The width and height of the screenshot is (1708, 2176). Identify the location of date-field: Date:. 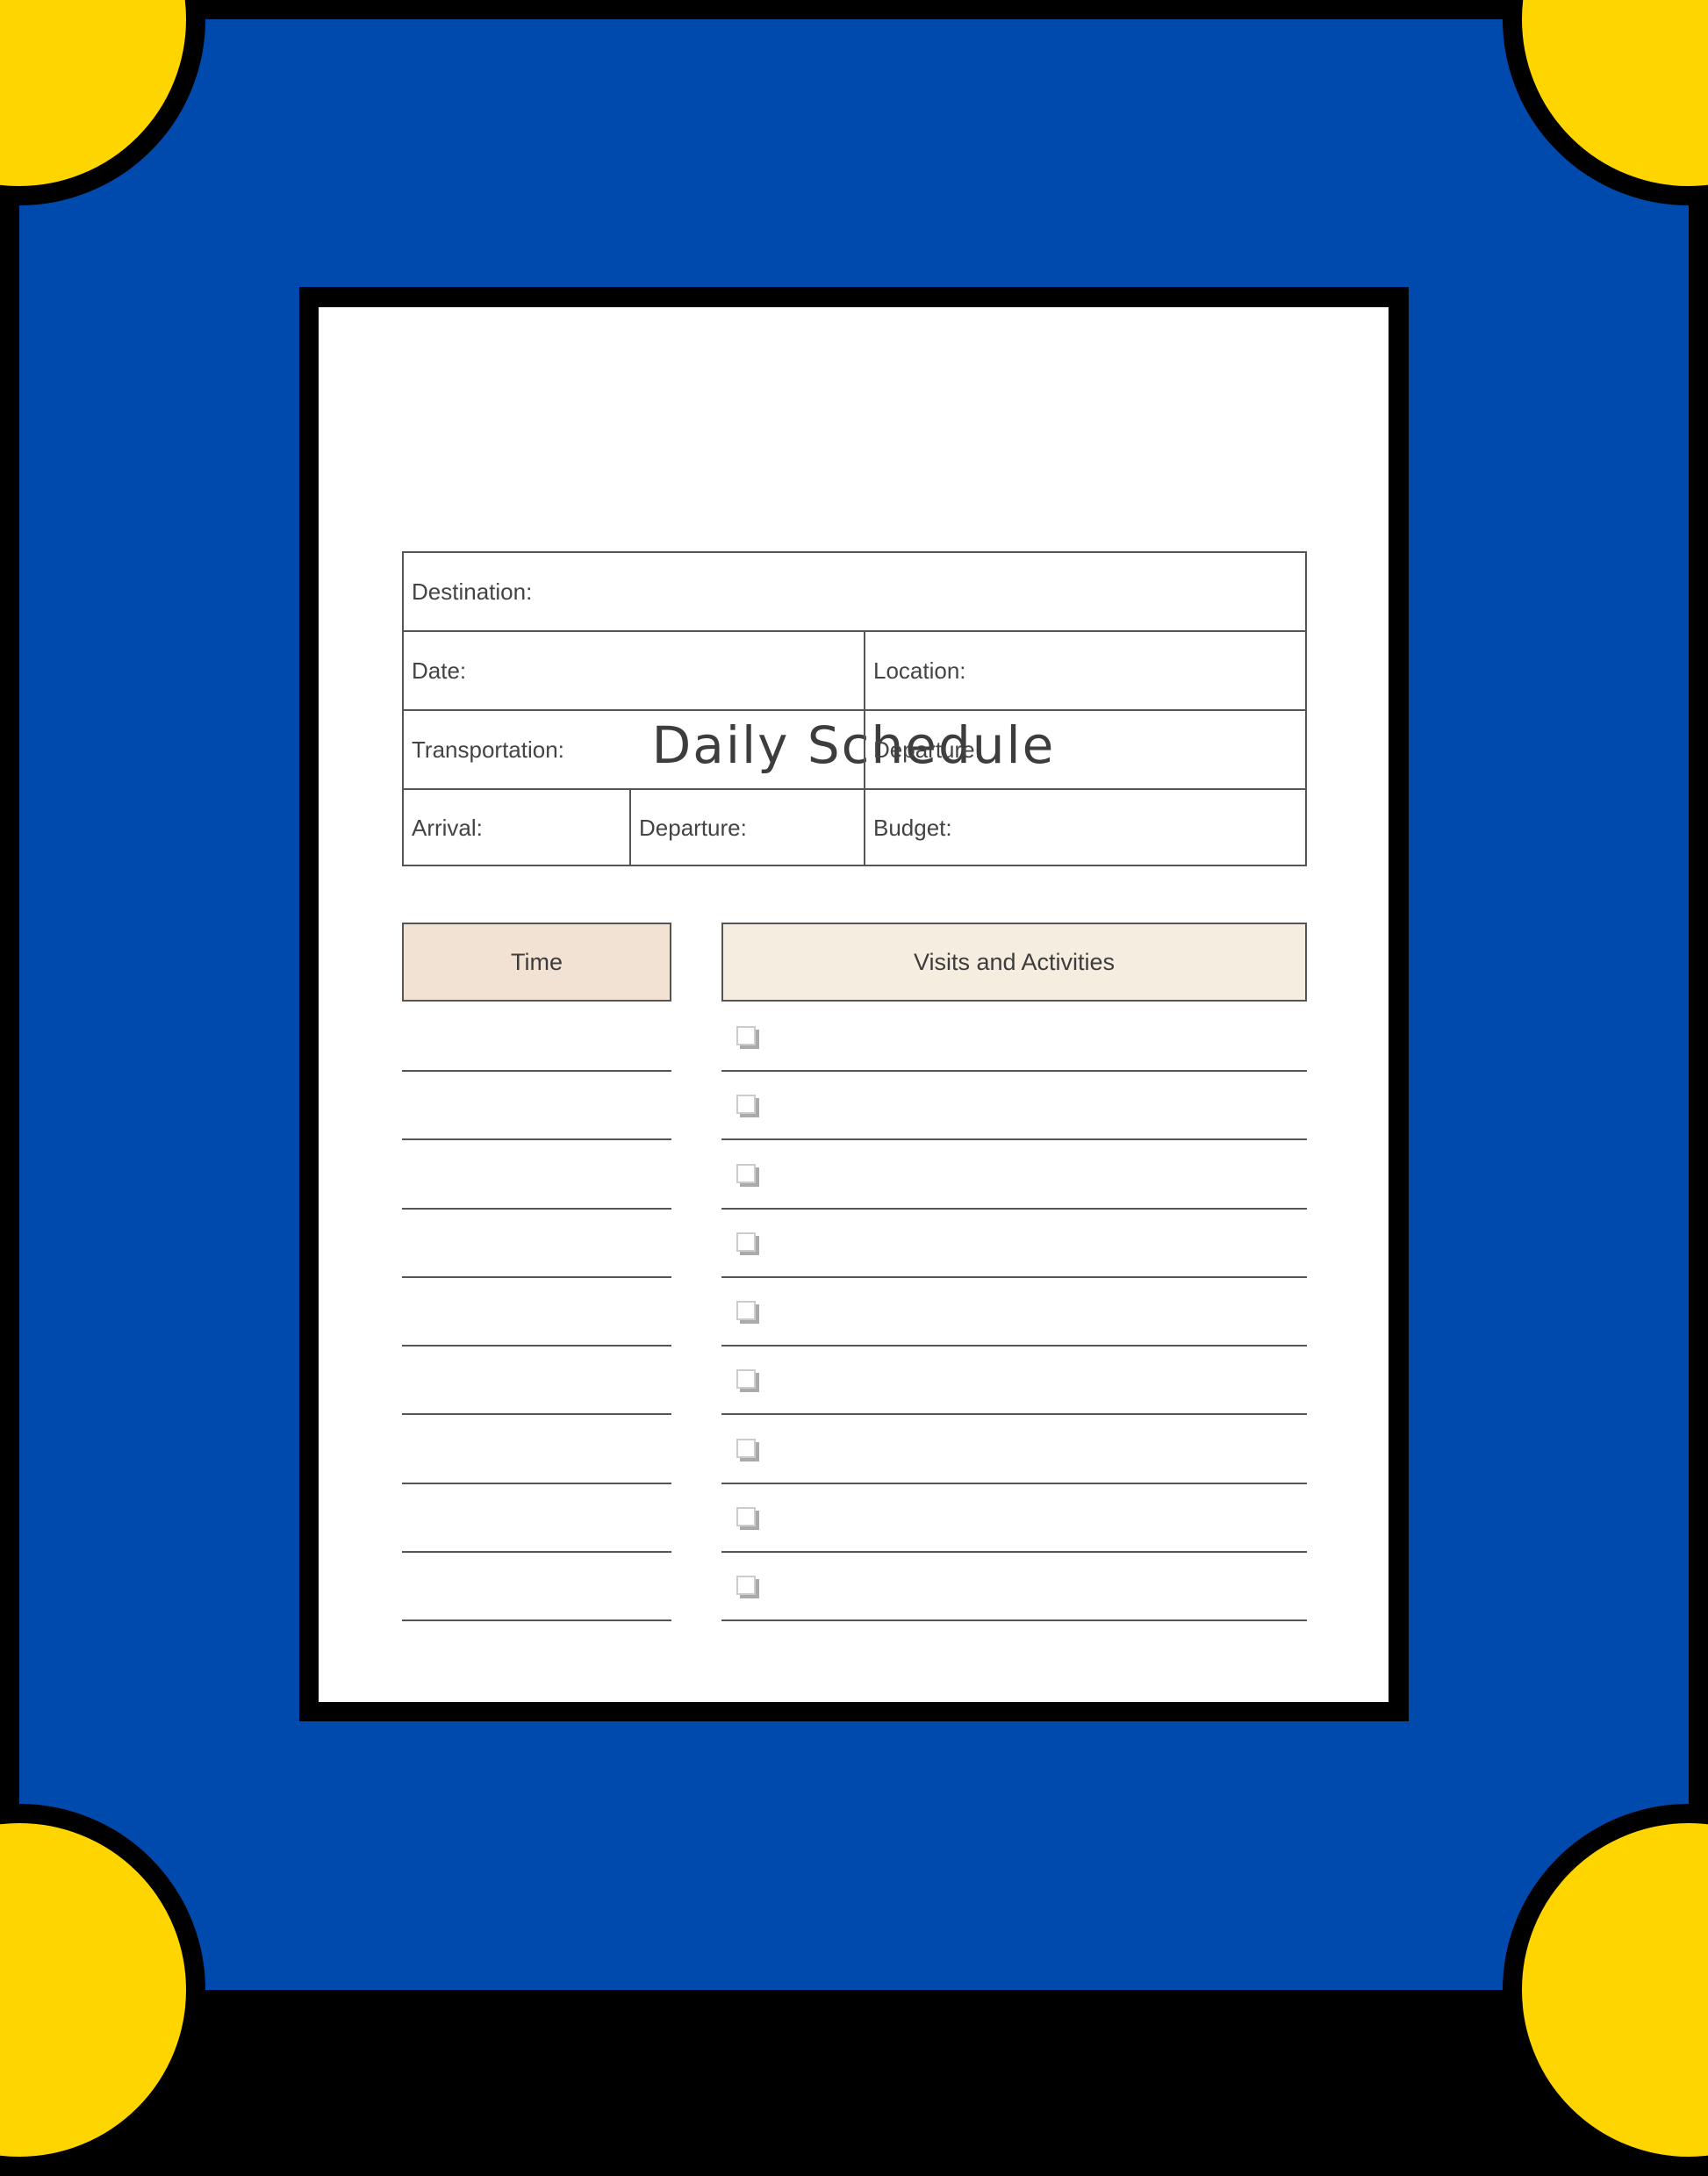
(634, 670).